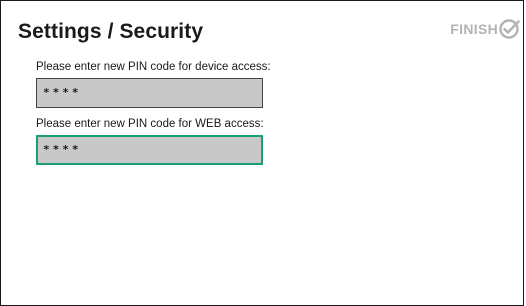  I want to click on check-circle-icon, so click(509, 29).